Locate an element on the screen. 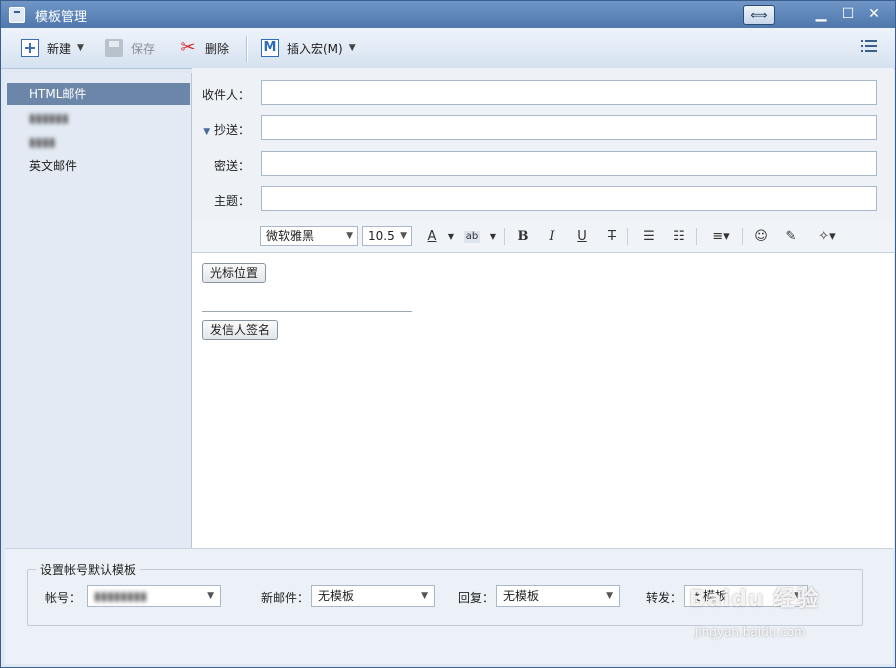  resize-toggle-button: ⟺ is located at coordinates (759, 15).